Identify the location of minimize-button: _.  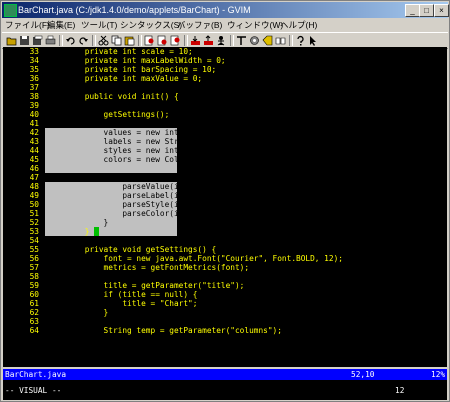
(412, 10).